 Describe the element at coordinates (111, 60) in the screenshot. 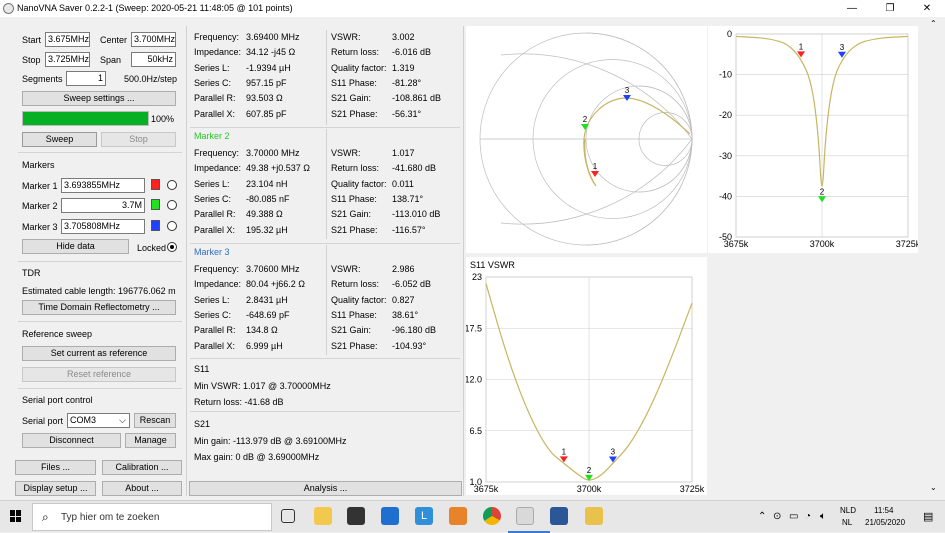

I see `span-label: Span` at that location.